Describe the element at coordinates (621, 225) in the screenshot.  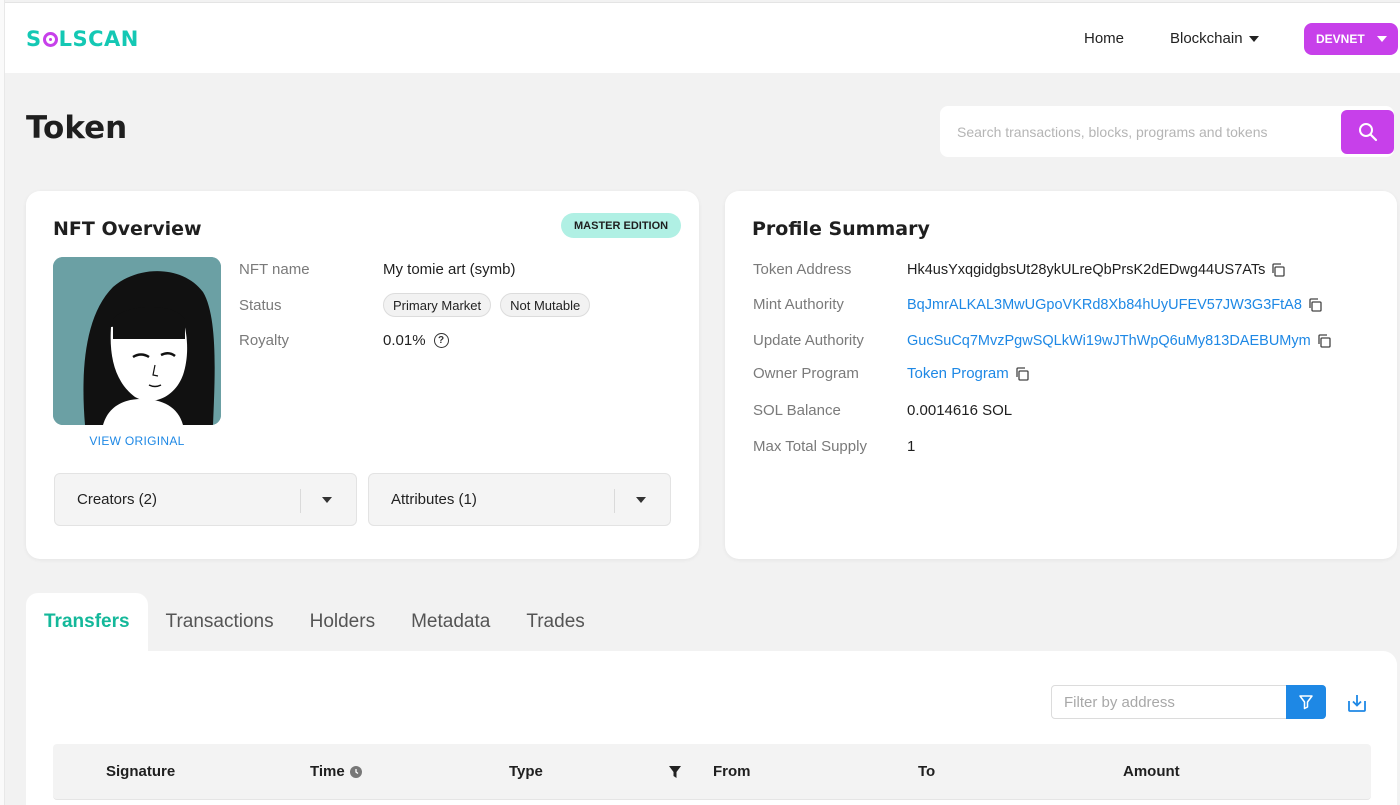
I see `master-edition-badge: MASTER EDITION` at that location.